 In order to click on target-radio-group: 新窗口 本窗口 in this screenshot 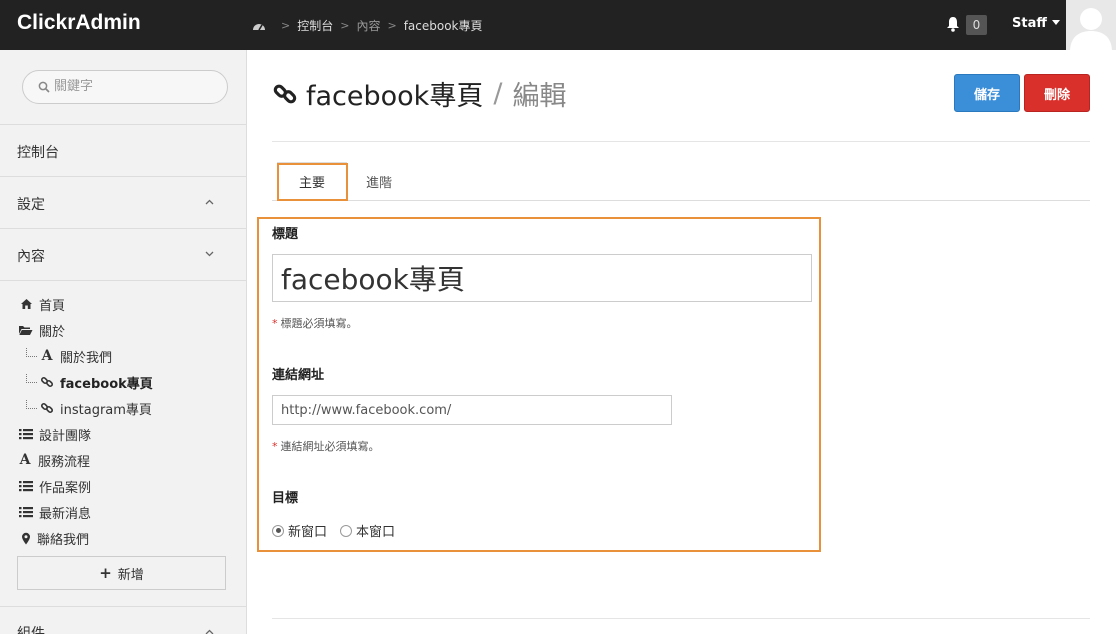, I will do `click(333, 530)`.